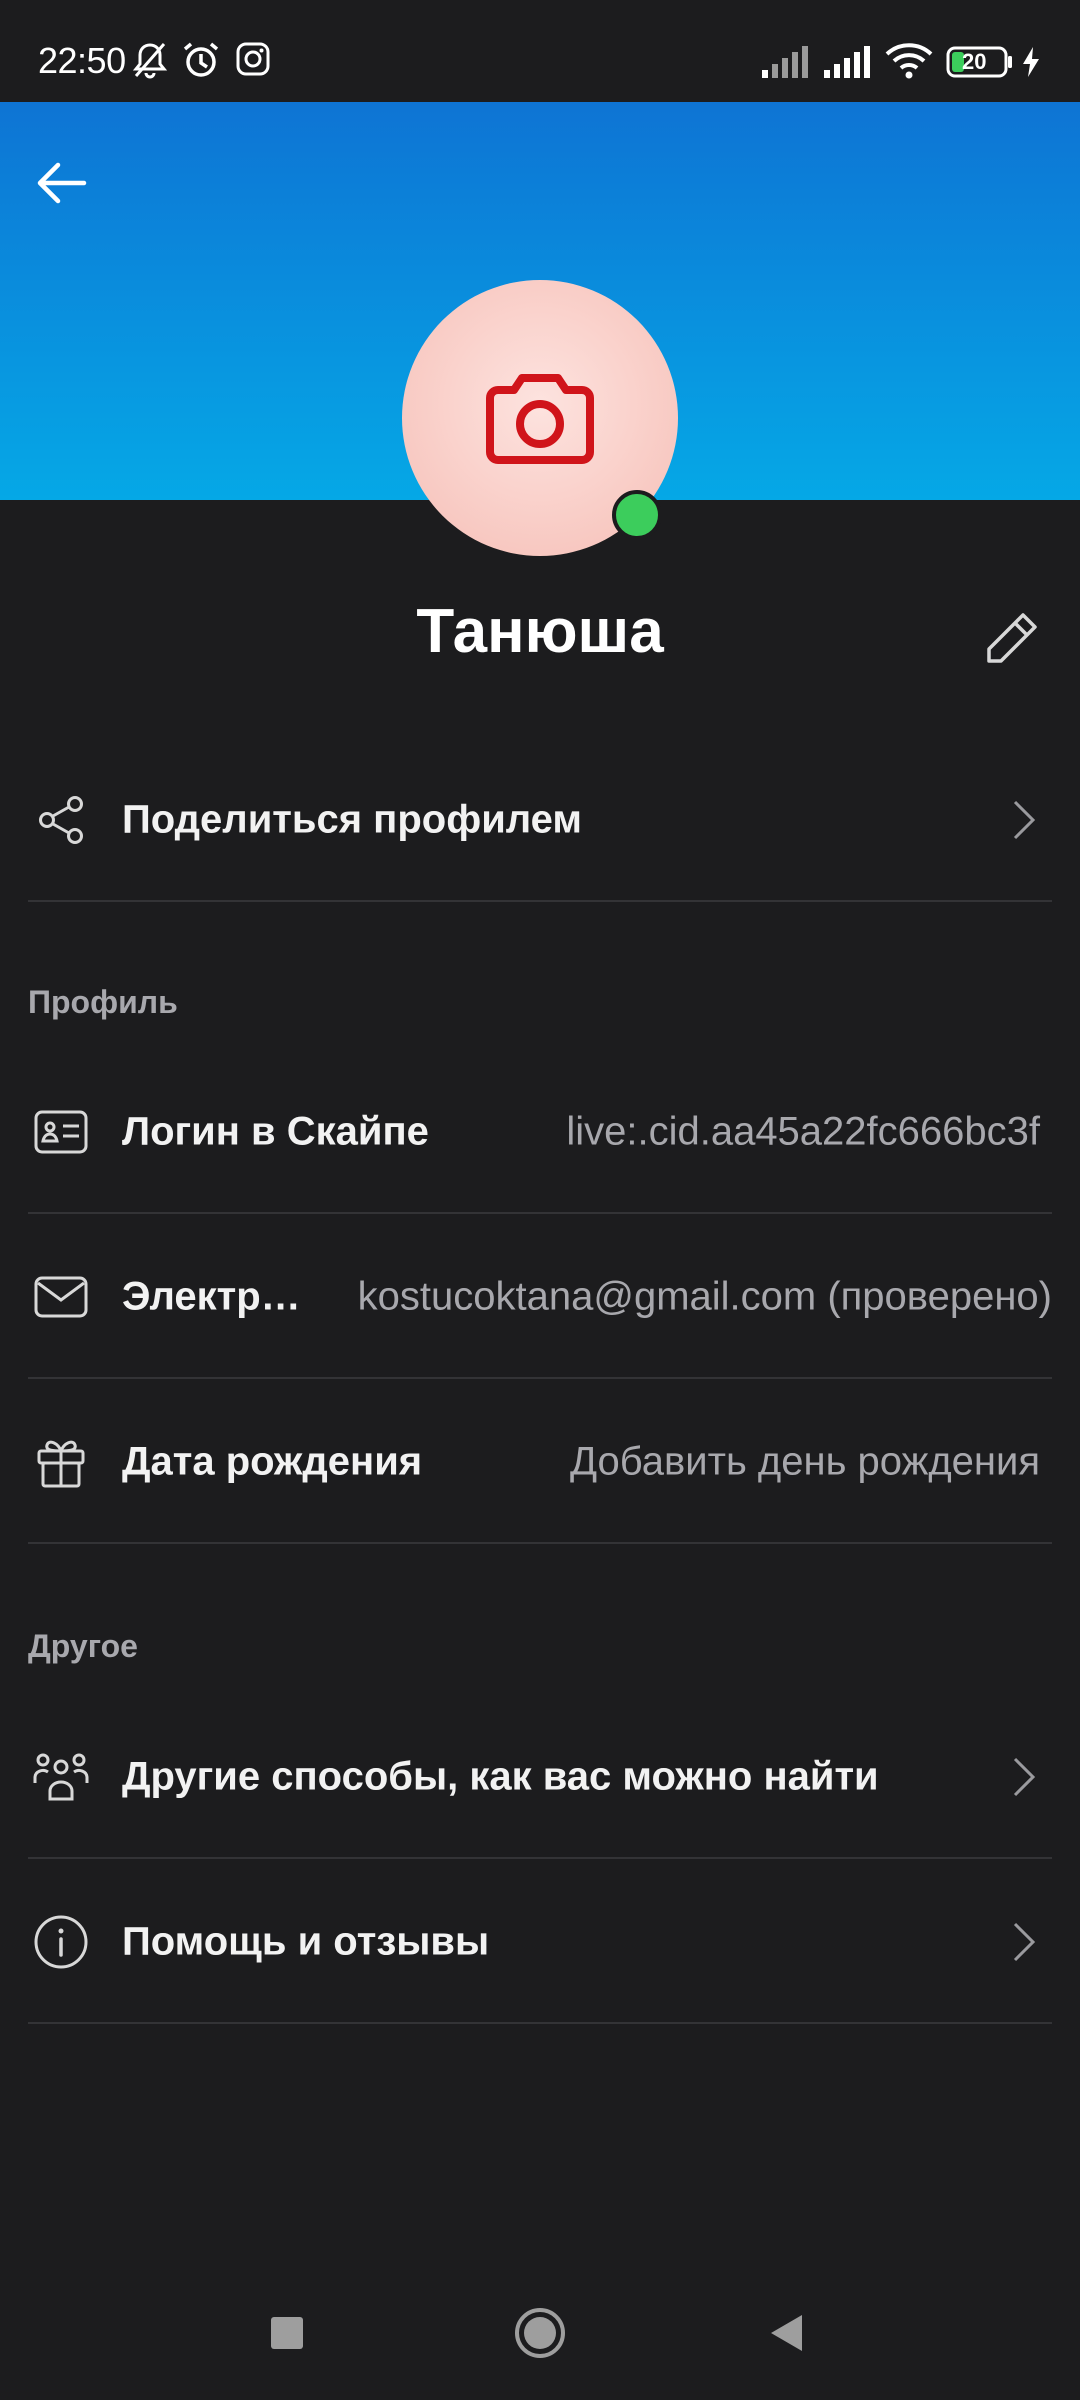 This screenshot has width=1080, height=2400. I want to click on section-header-profile: Профиль, so click(103, 1002).